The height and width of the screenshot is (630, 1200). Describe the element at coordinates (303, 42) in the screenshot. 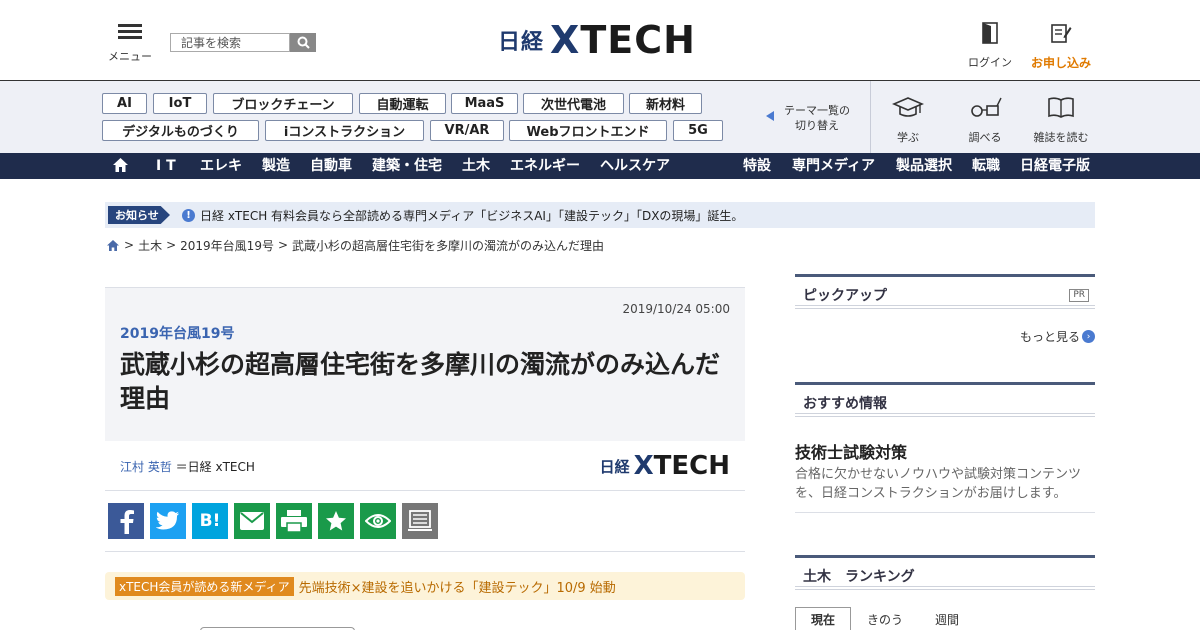

I see `search-button` at that location.